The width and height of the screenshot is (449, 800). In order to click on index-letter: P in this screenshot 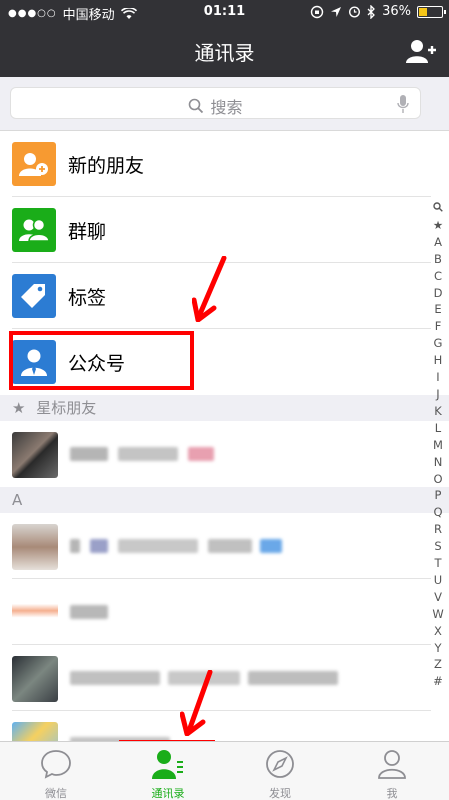, I will do `click(438, 495)`.